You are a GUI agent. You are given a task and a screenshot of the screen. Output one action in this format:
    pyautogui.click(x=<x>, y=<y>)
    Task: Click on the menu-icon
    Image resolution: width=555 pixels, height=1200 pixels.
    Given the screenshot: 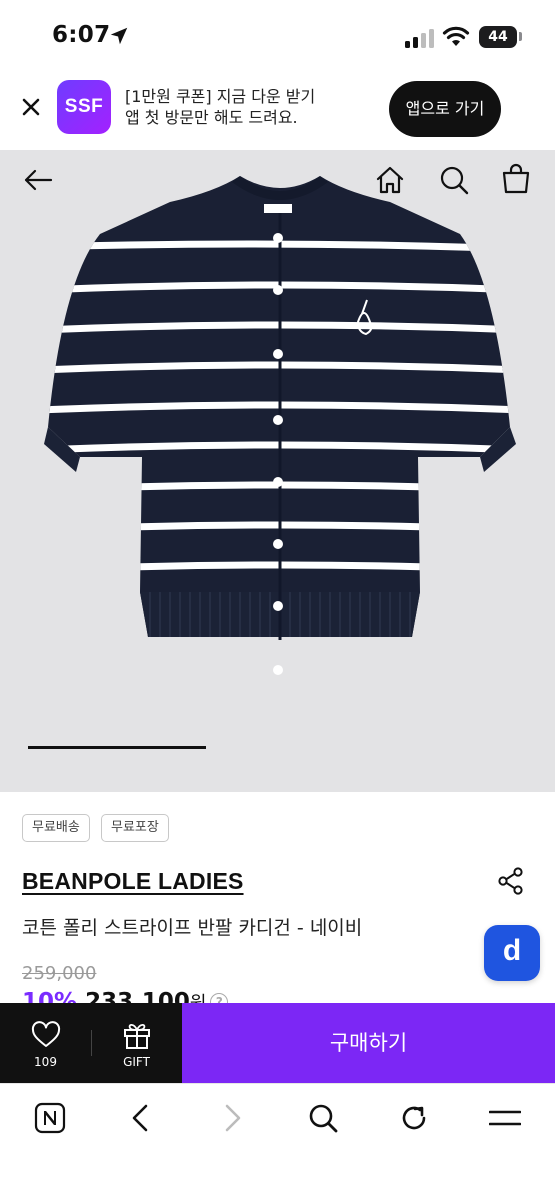 What is the action you would take?
    pyautogui.click(x=505, y=1118)
    